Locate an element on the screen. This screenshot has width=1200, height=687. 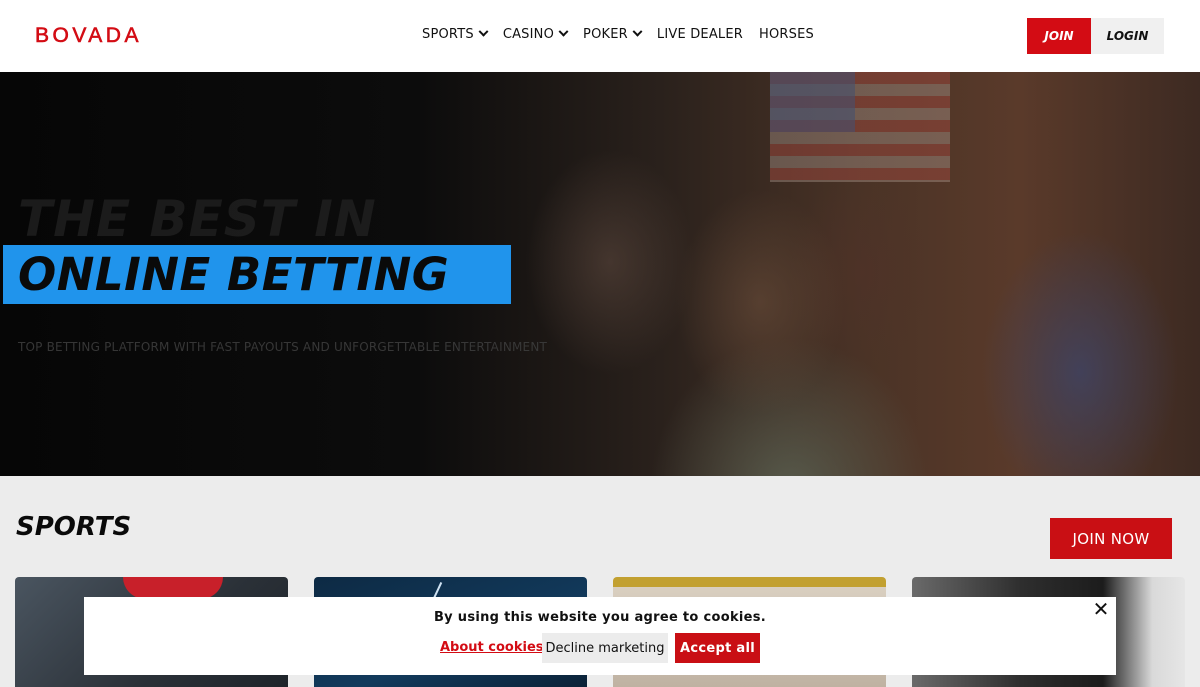
nav-item-horses: HORSES is located at coordinates (786, 34).